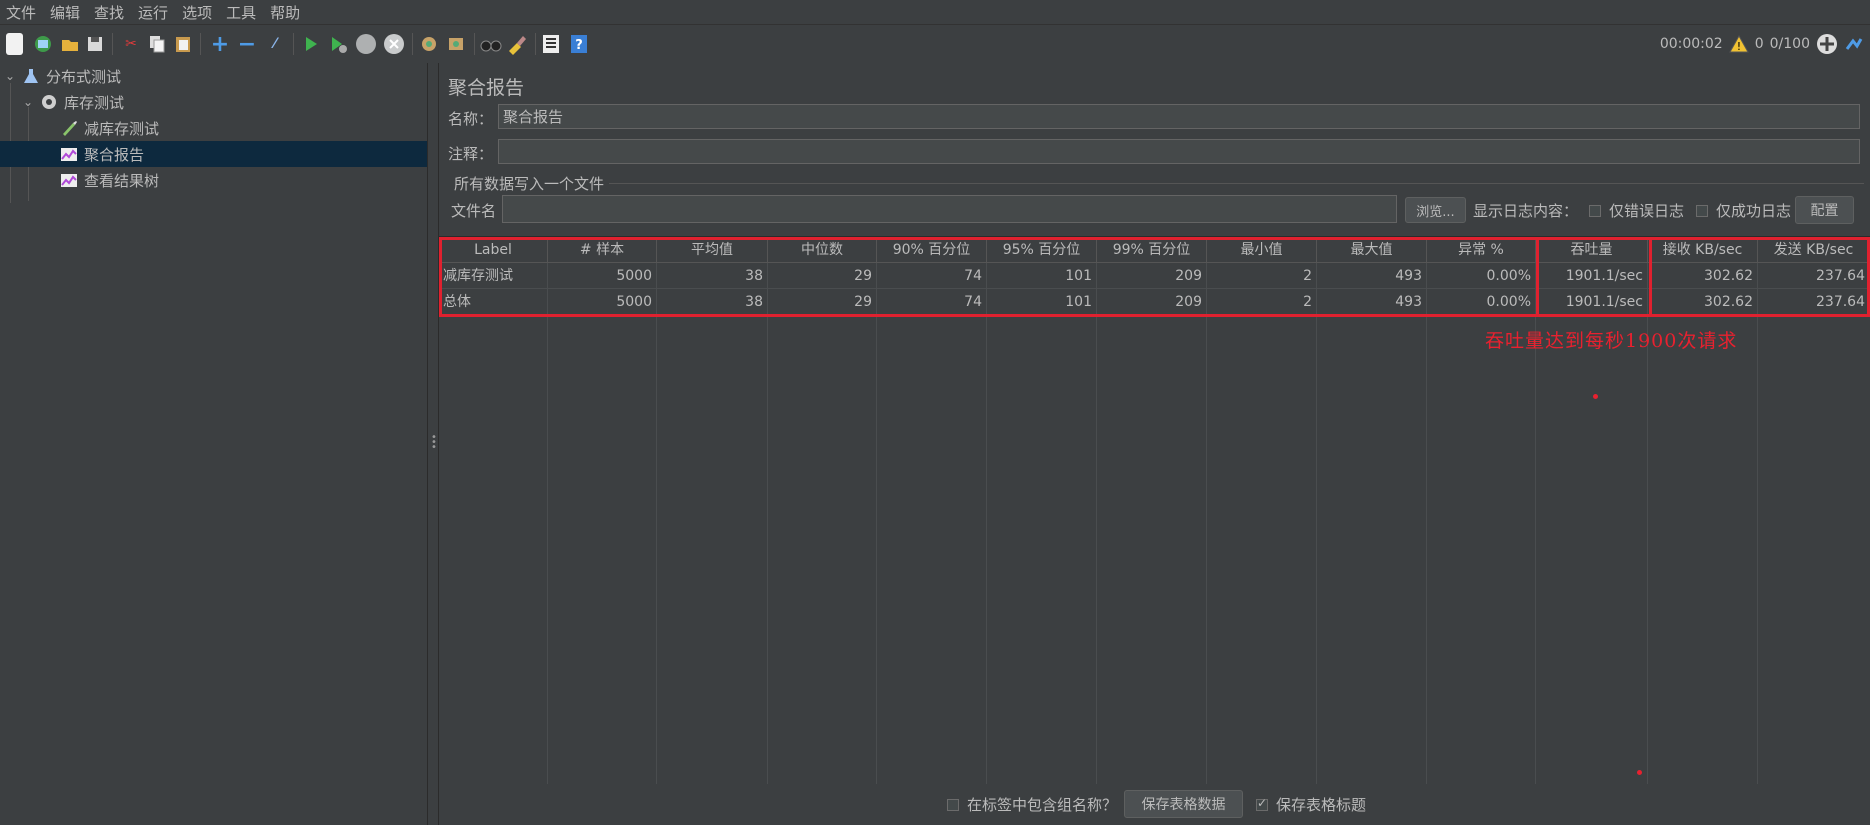  I want to click on warning-icon: !, so click(1738, 44).